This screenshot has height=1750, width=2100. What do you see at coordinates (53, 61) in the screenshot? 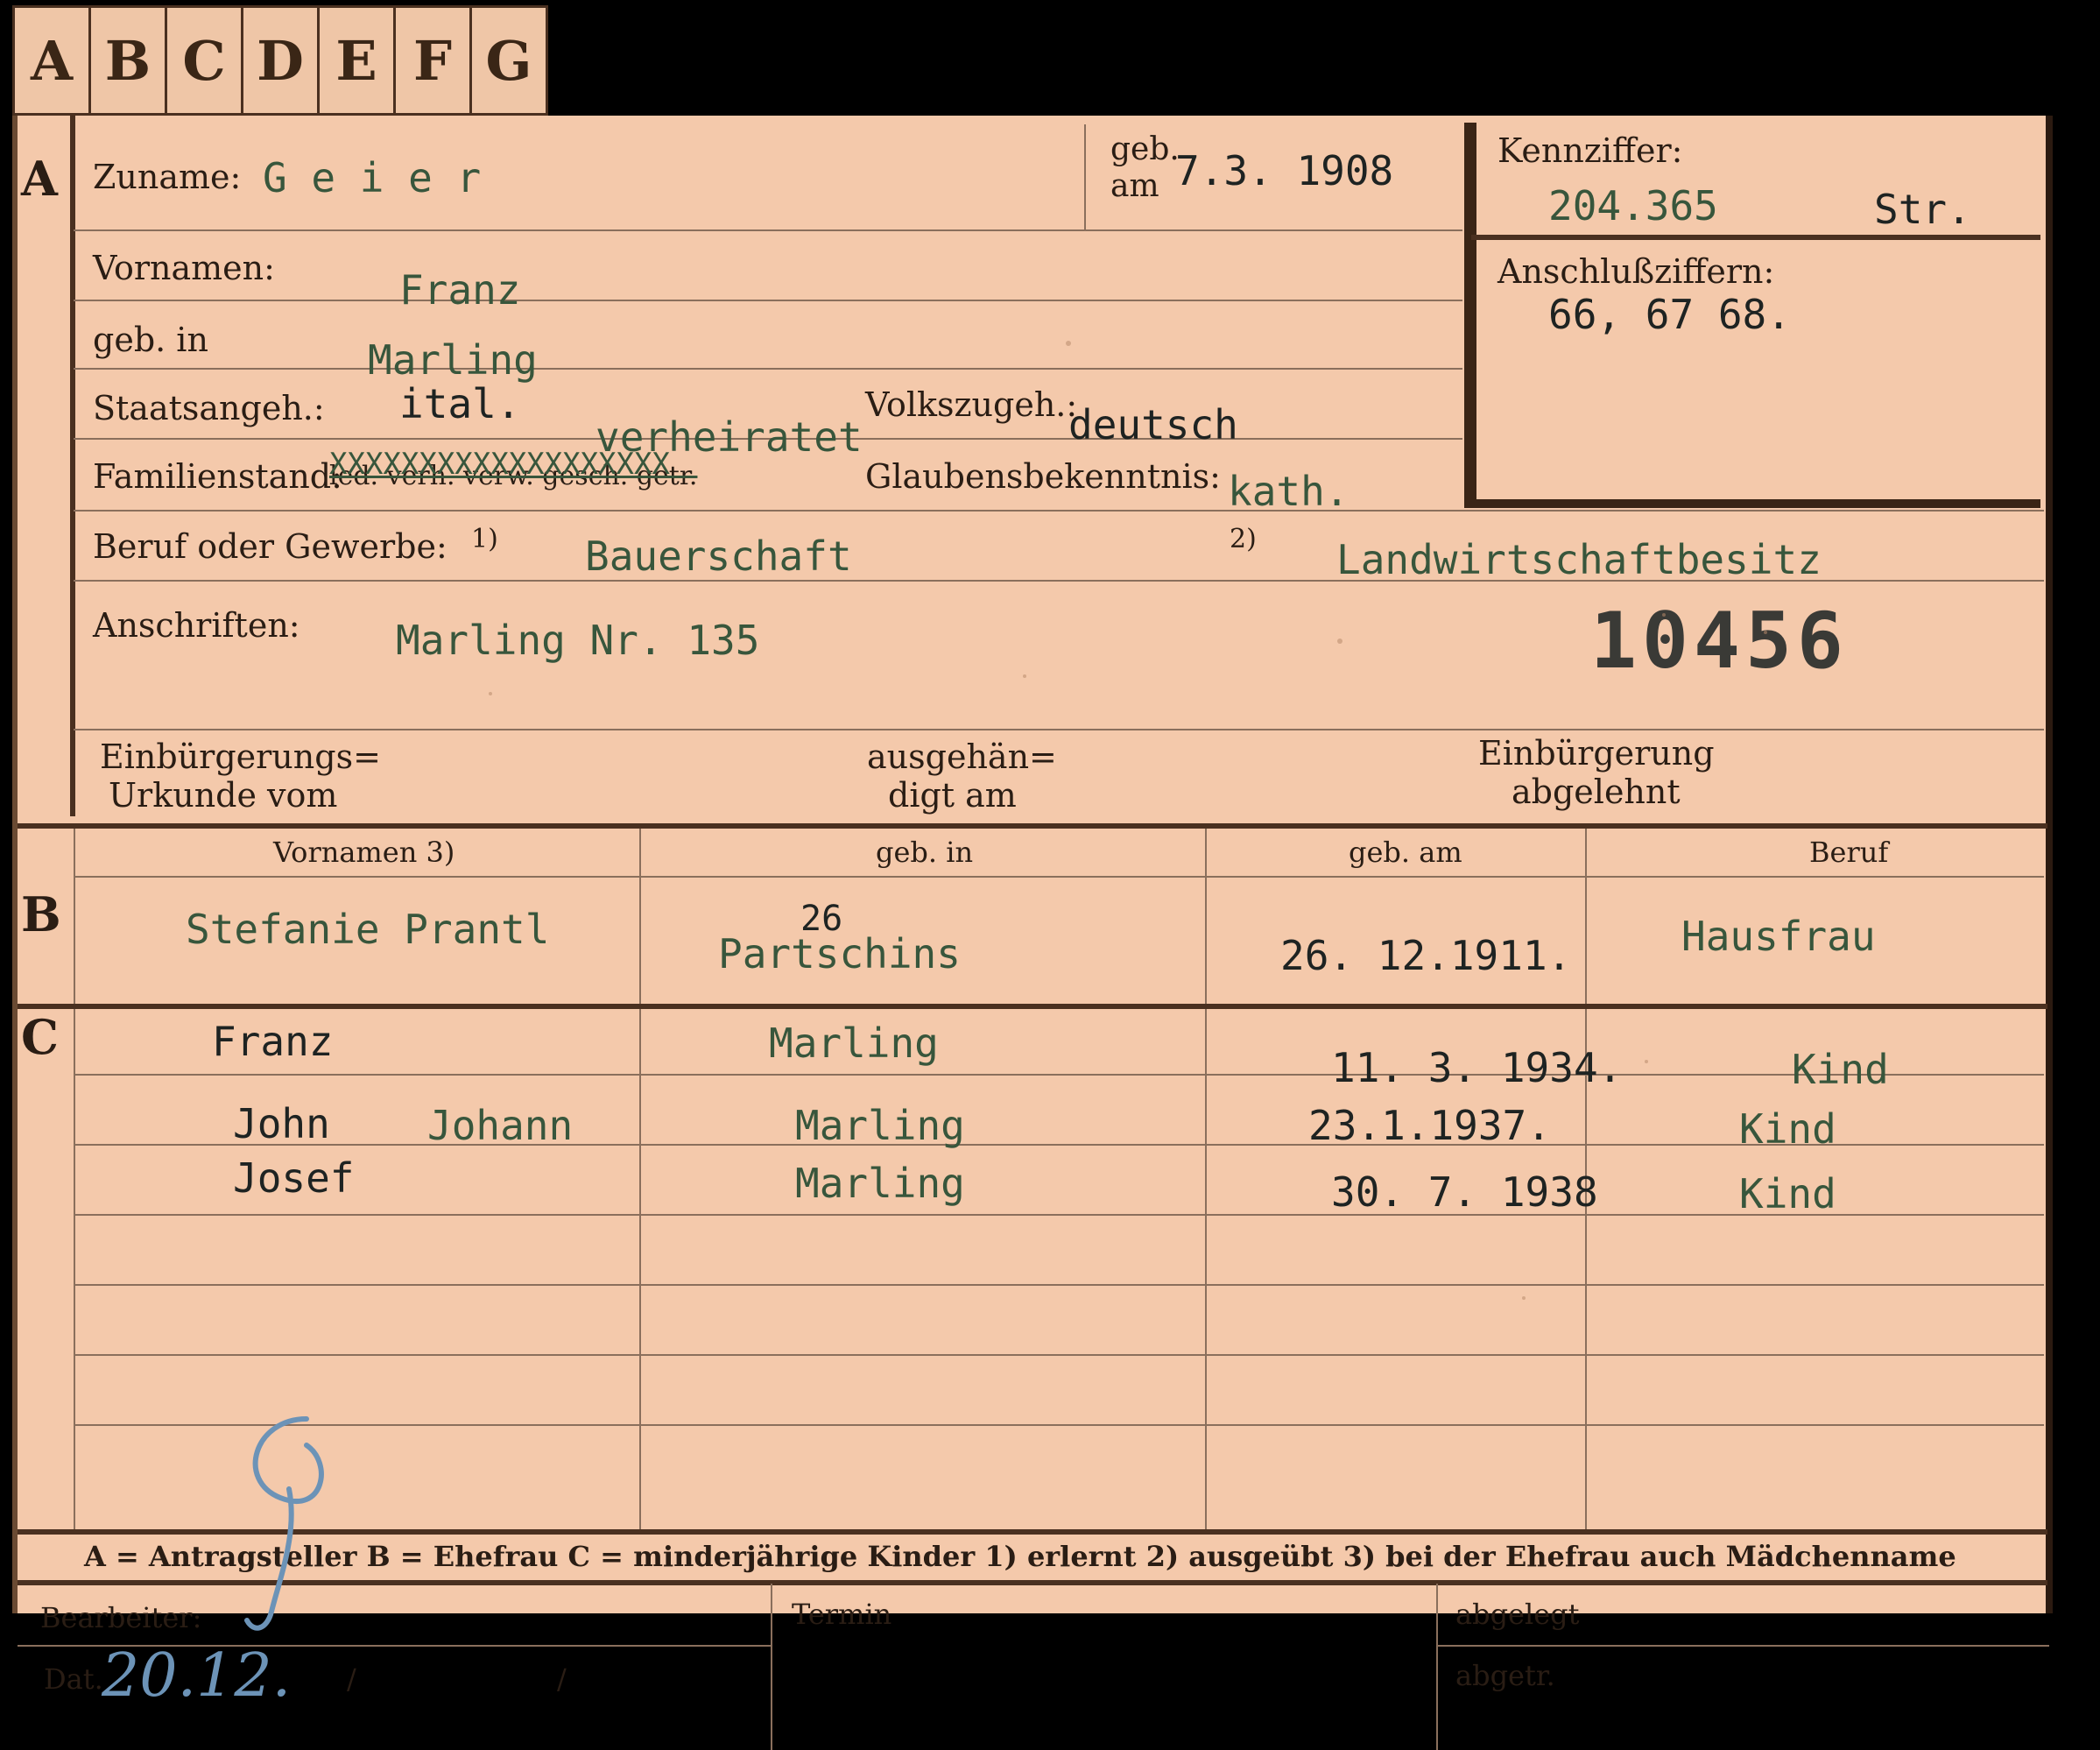
I see `tab-a: A` at bounding box center [53, 61].